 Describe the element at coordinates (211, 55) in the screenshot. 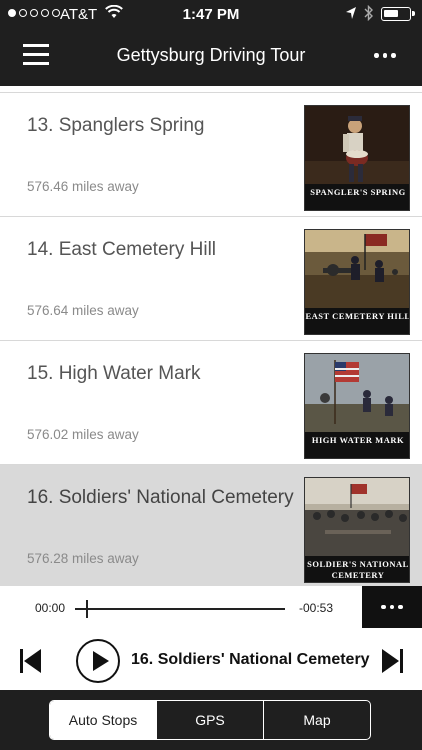

I see `page-title: Gettysburg Driving Tour` at that location.